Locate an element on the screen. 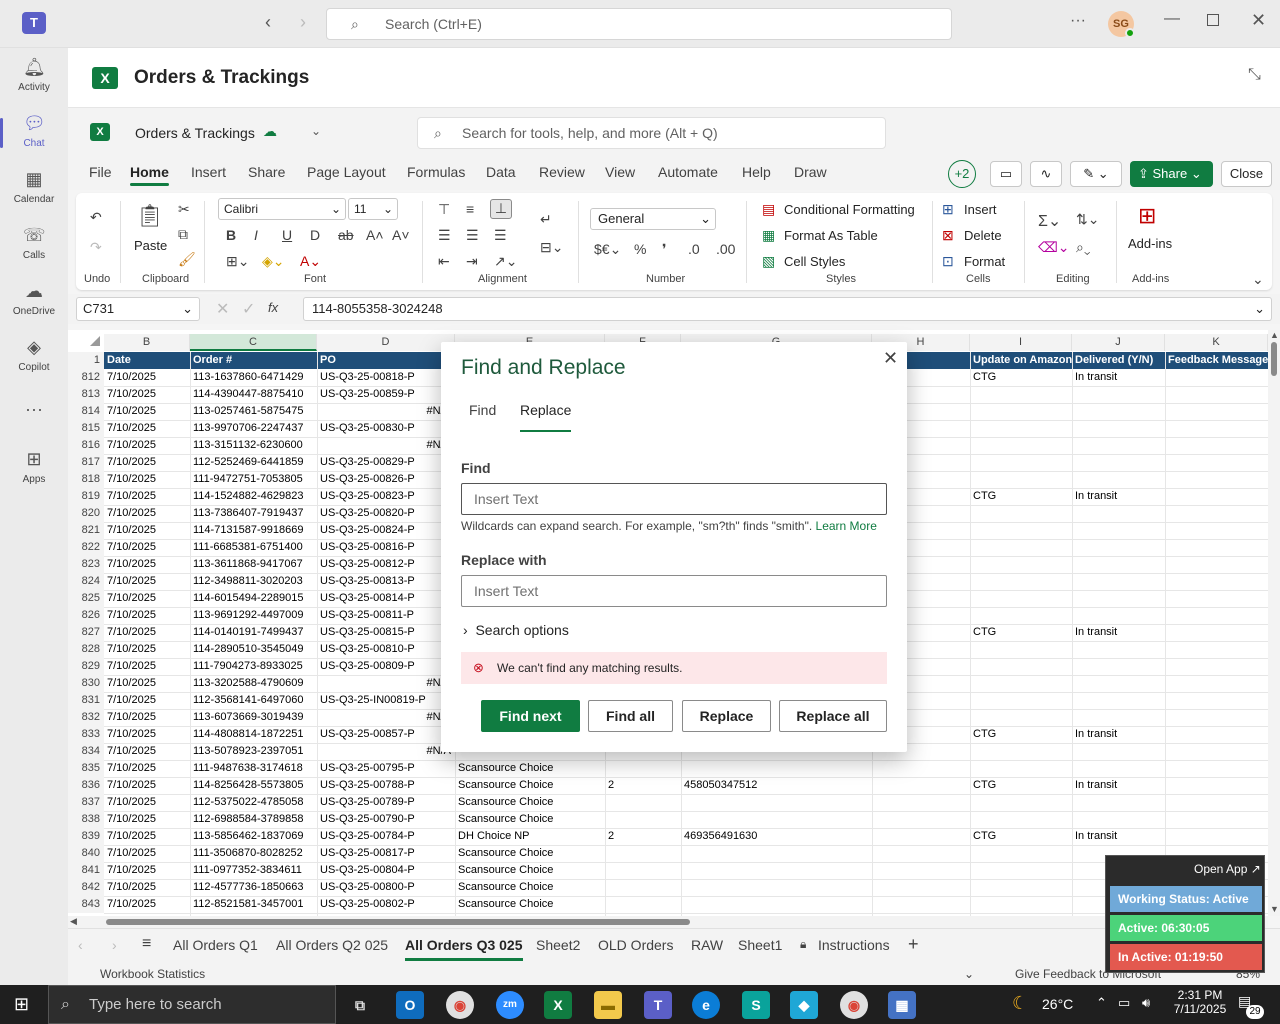 This screenshot has height=1024, width=1280. cell-order: 113-3151132-6230600 is located at coordinates (253, 445).